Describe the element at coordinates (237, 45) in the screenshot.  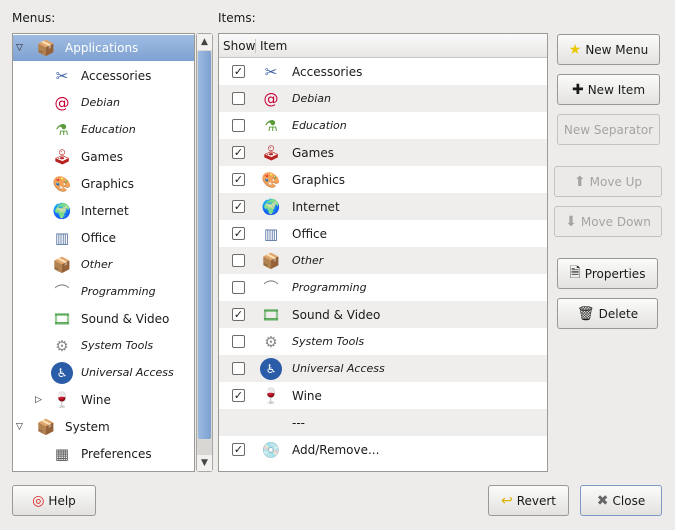
I see `column-show: Show` at that location.